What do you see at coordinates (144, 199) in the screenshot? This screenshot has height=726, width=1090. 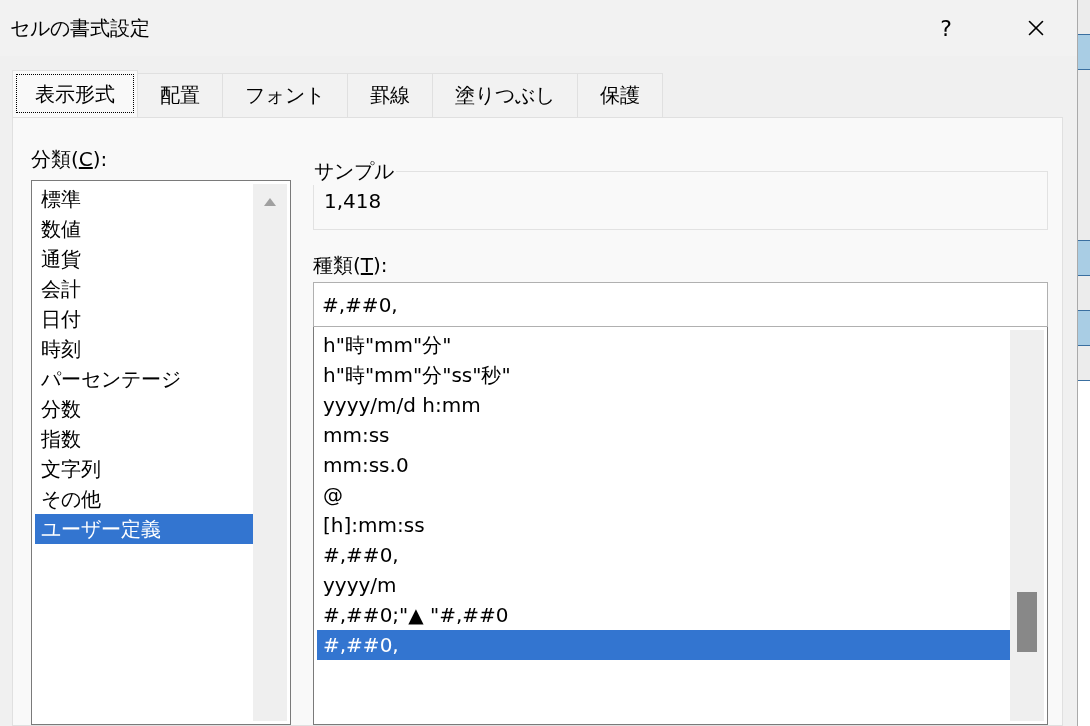 I see `category-item: 標準` at bounding box center [144, 199].